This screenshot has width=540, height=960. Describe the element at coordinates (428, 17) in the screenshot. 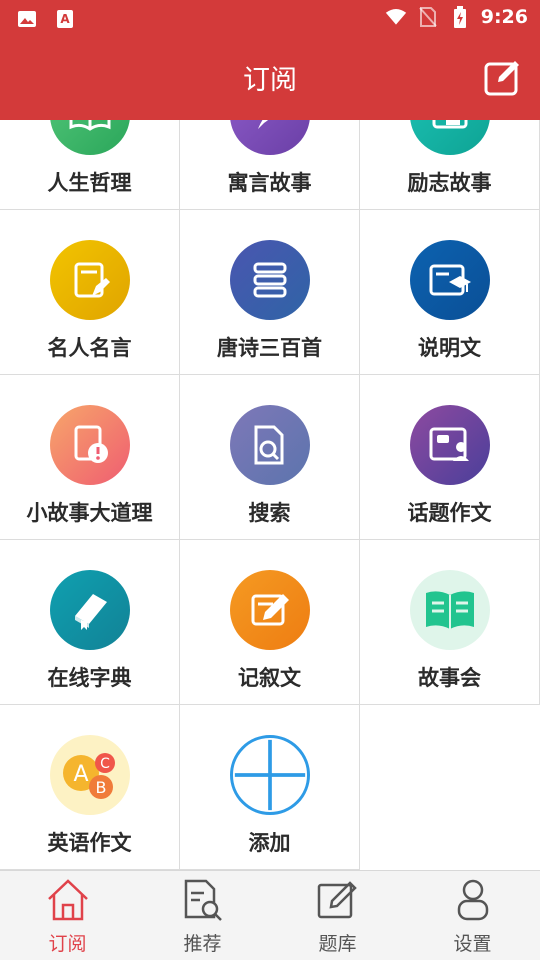

I see `no-sim-icon` at that location.